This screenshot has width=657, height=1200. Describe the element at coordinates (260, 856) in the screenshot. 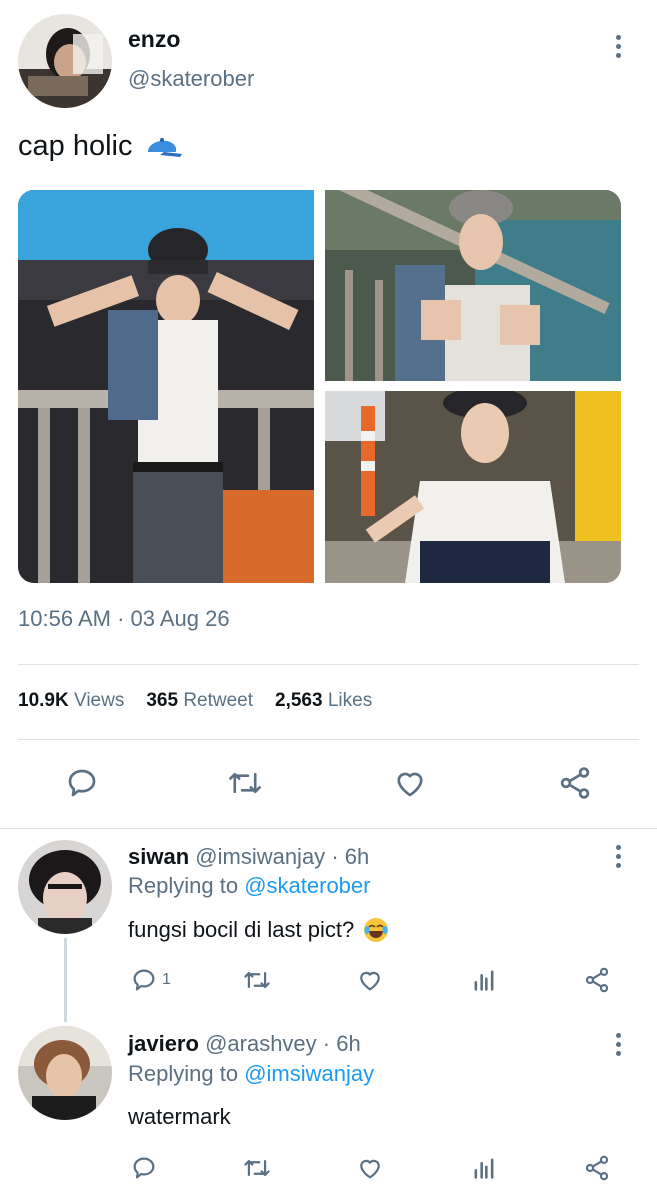

I see `reply-author-handle: @imsiwanjay` at that location.